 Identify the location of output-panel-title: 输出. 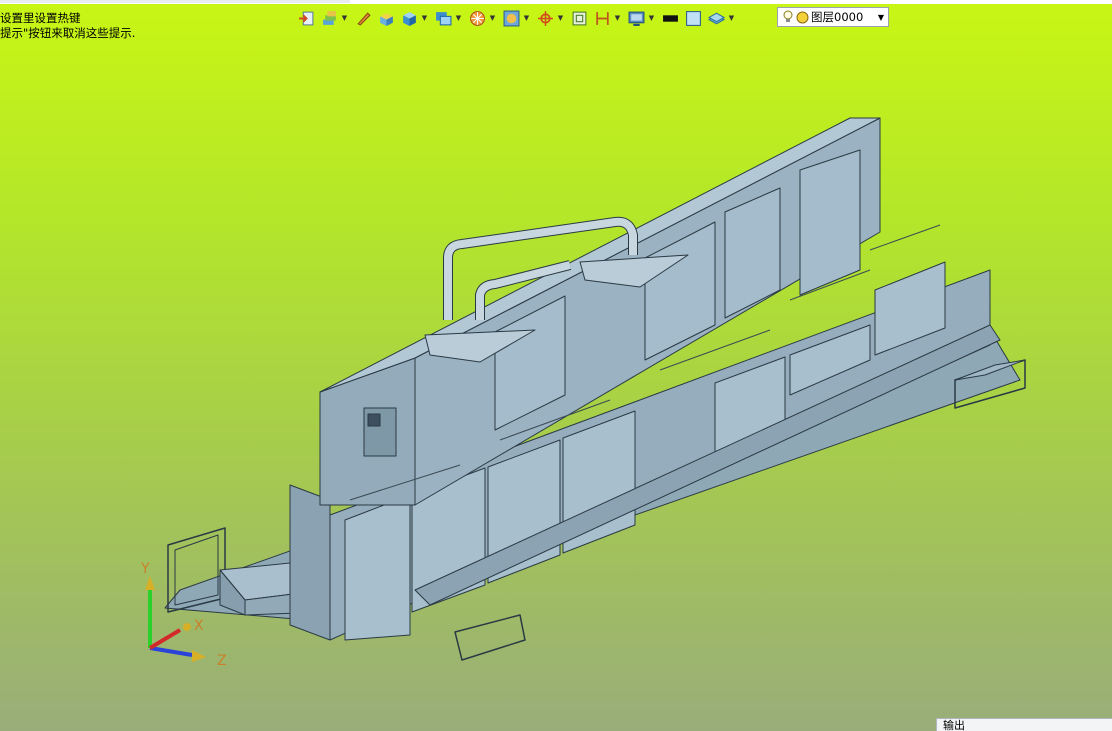
(954, 725).